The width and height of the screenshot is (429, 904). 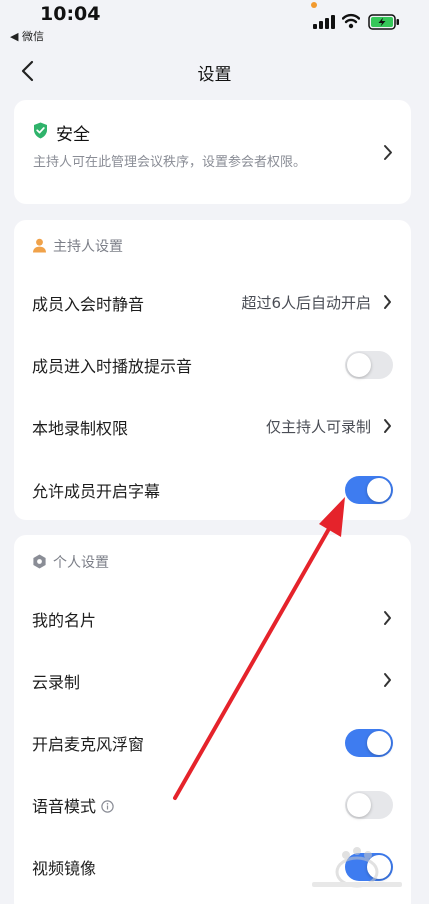 What do you see at coordinates (383, 22) in the screenshot?
I see `battery-charging-icon` at bounding box center [383, 22].